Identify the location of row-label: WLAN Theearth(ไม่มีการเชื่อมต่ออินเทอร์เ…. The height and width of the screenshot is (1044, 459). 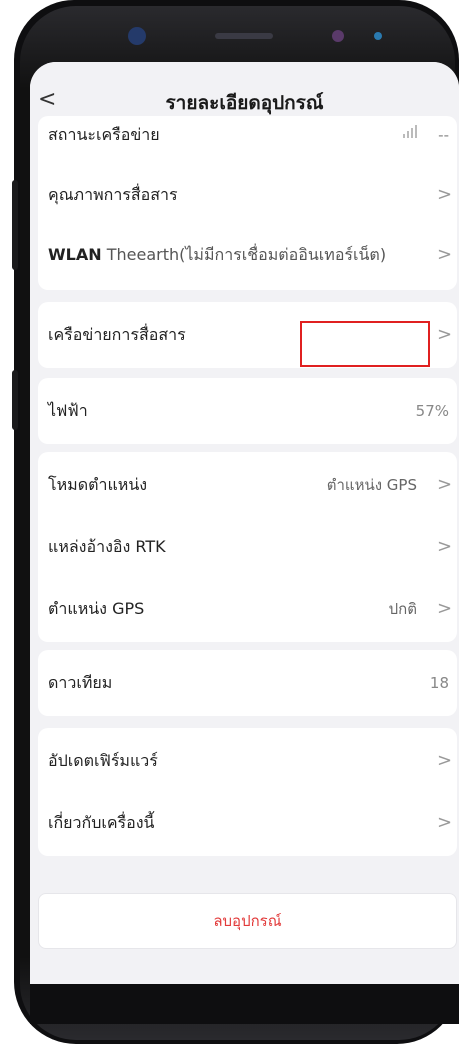
(217, 255).